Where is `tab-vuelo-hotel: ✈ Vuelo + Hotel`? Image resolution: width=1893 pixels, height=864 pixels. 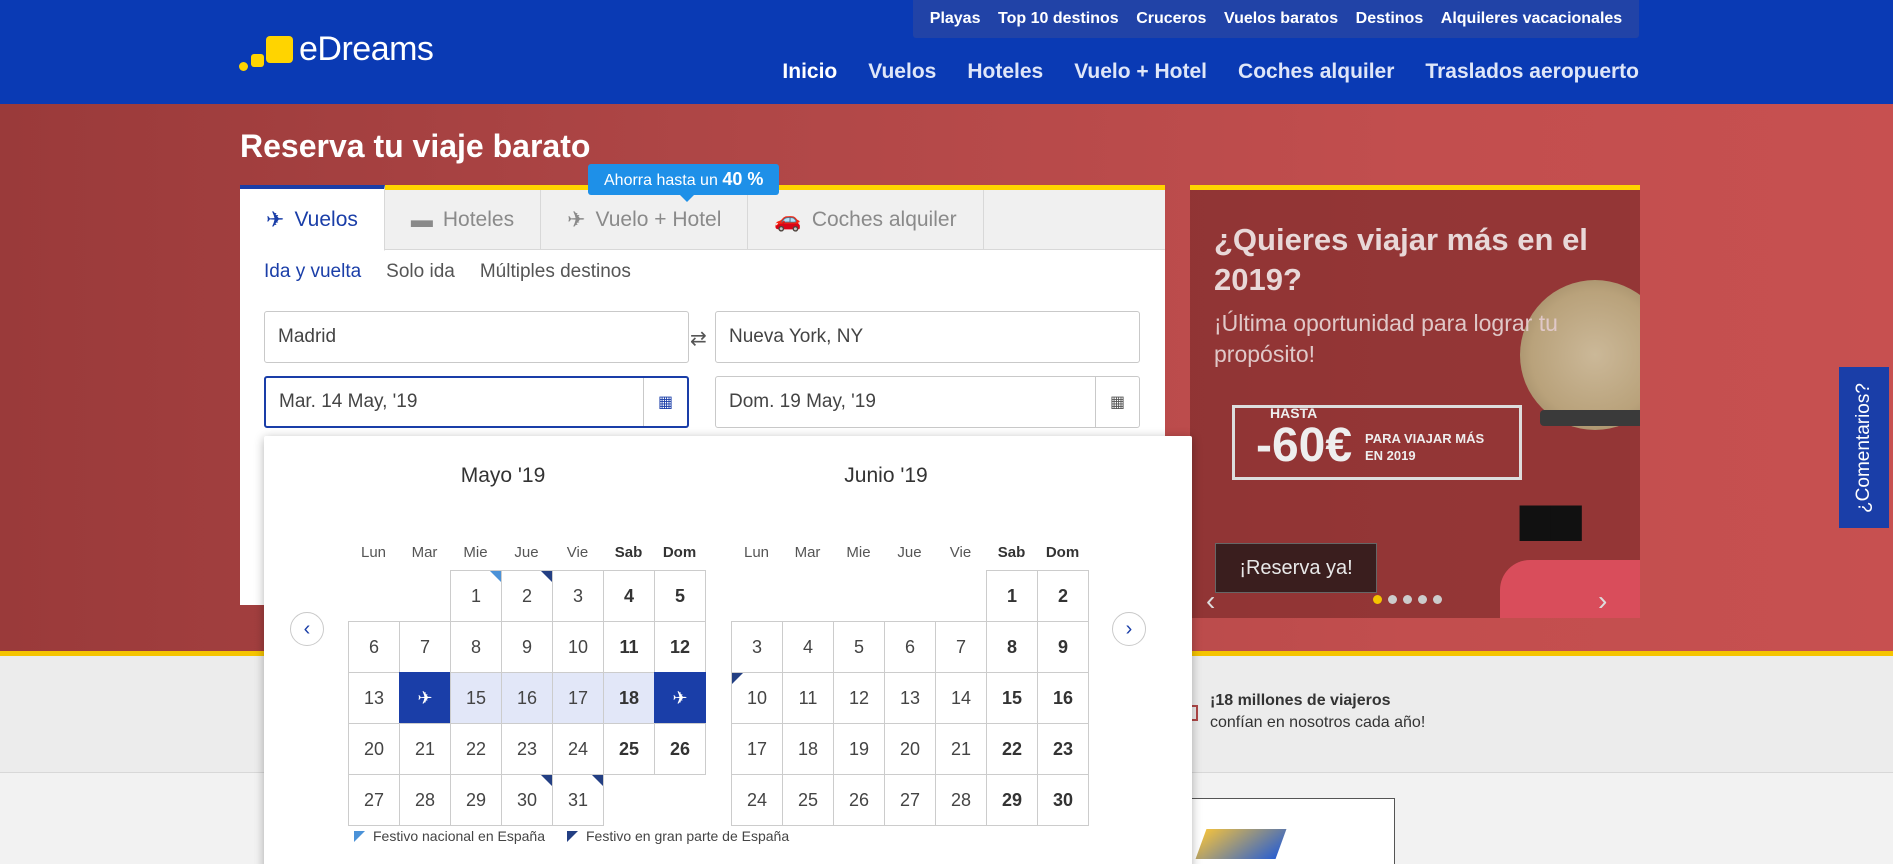
tab-vuelo-hotel: ✈ Vuelo + Hotel is located at coordinates (645, 220).